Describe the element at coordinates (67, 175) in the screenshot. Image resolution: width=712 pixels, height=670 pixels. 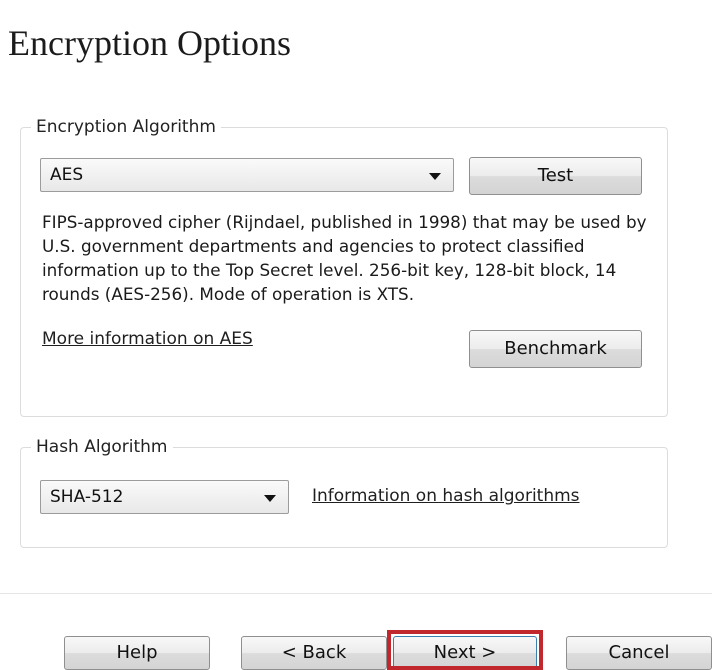
I see `encryption-algorithm-value: AES` at that location.